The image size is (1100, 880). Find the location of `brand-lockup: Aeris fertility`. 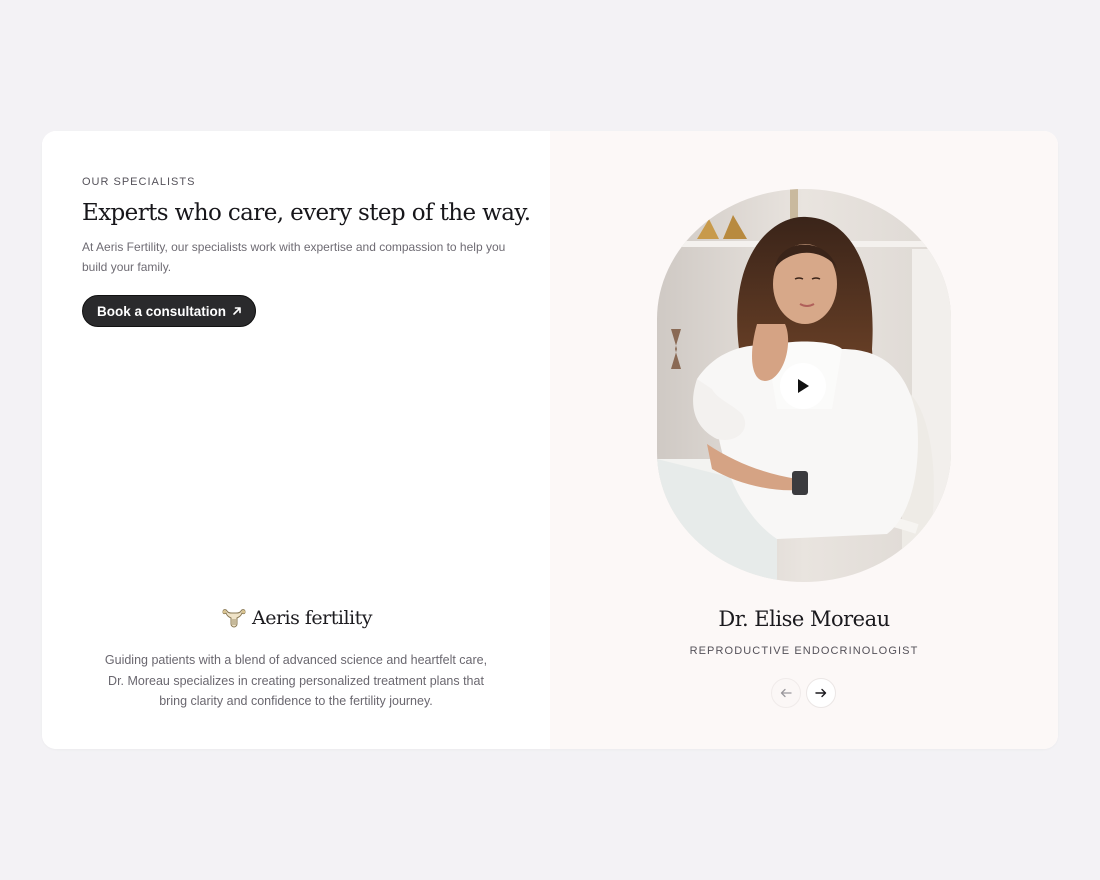

brand-lockup: Aeris fertility is located at coordinates (296, 618).